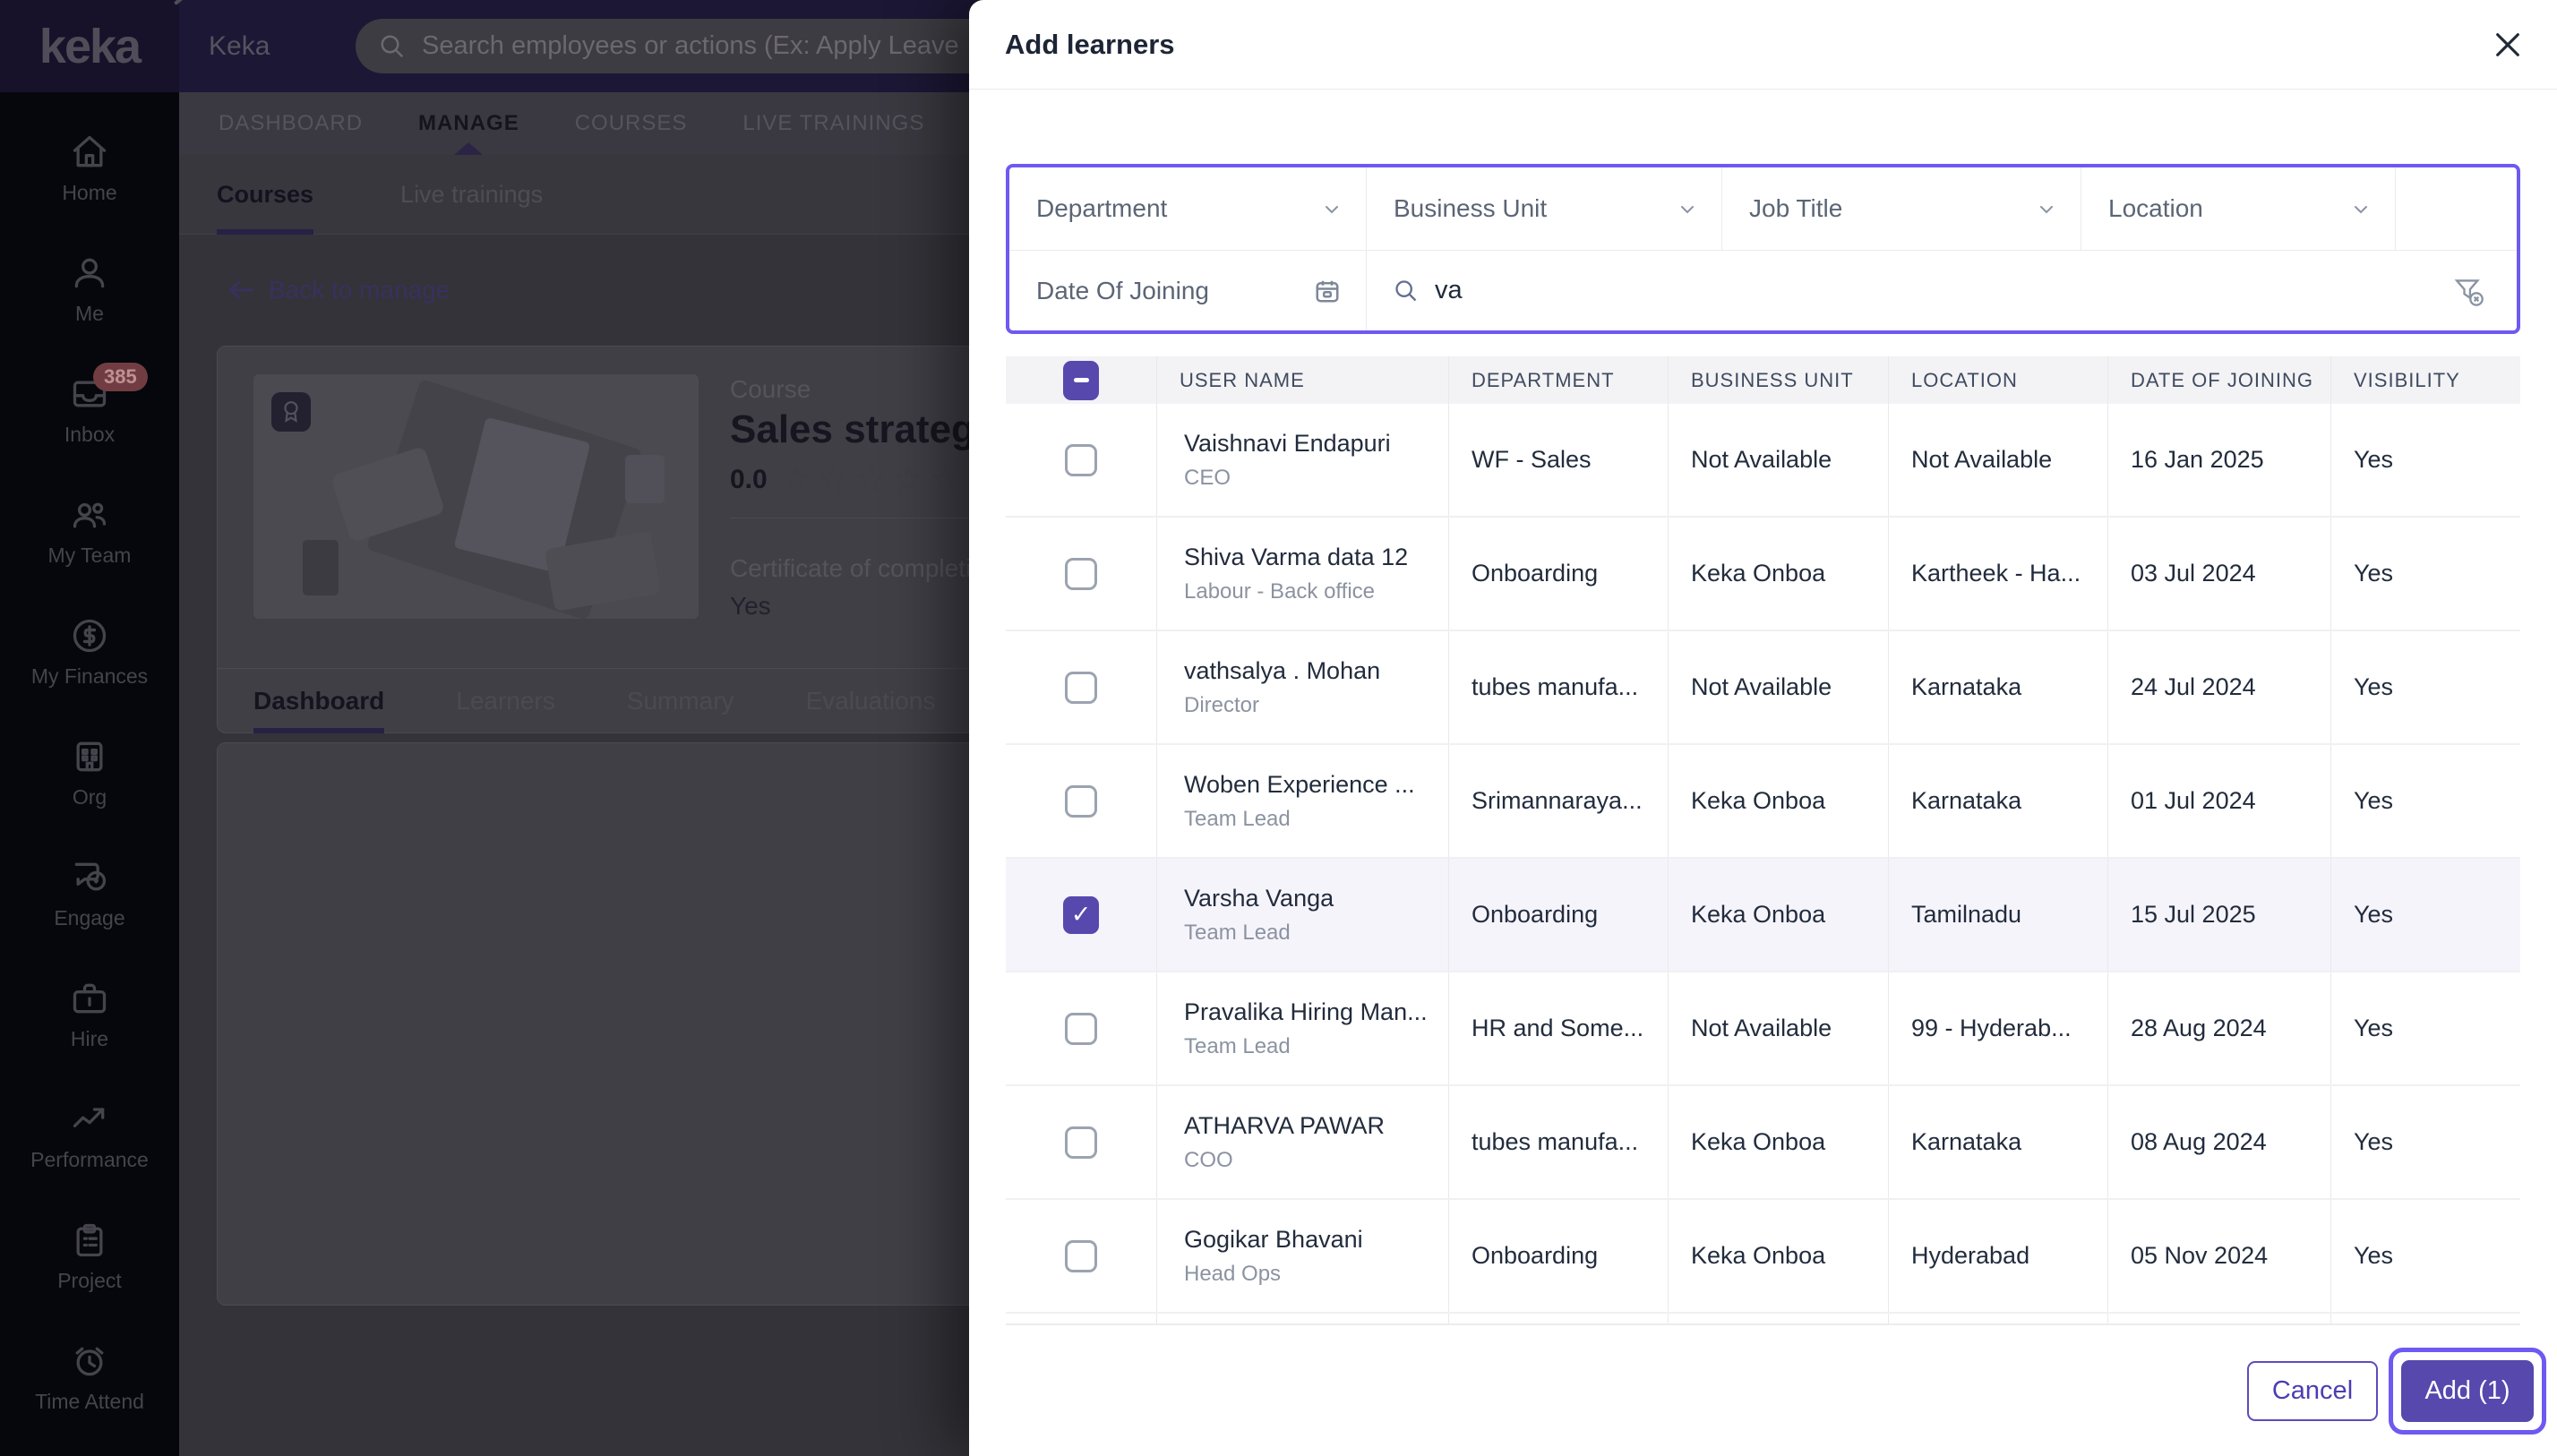 Image resolution: width=2557 pixels, height=1456 pixels. What do you see at coordinates (2508, 45) in the screenshot?
I see `close-icon` at bounding box center [2508, 45].